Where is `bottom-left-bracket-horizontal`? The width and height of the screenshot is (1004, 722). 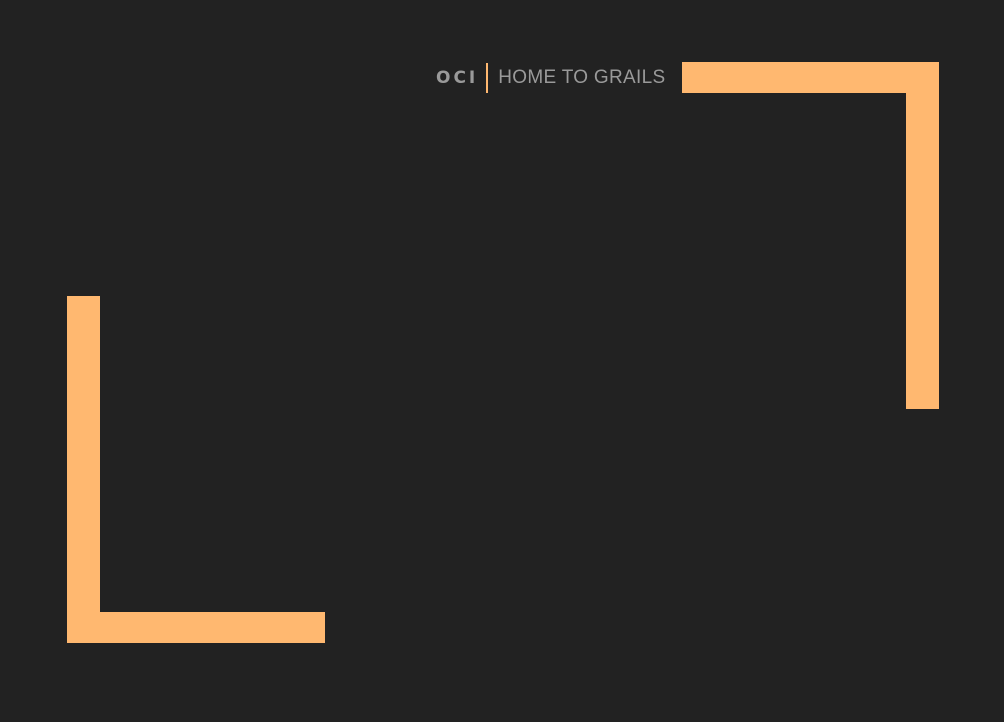
bottom-left-bracket-horizontal is located at coordinates (196, 627).